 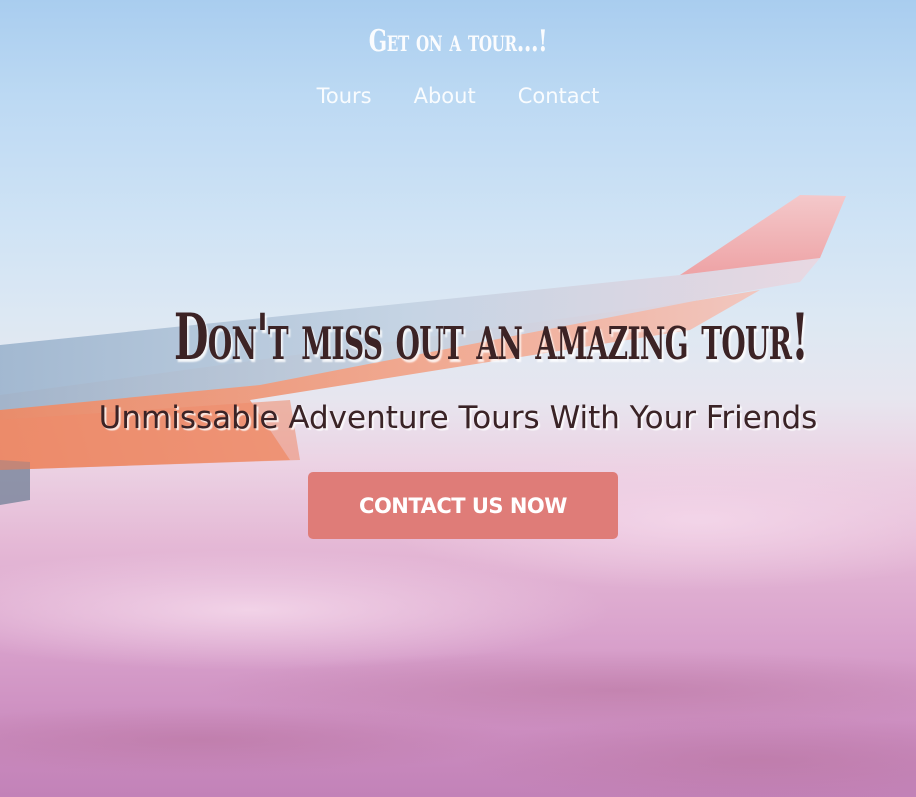 I want to click on contact-us-button: CONTACT US NOW, so click(x=463, y=505).